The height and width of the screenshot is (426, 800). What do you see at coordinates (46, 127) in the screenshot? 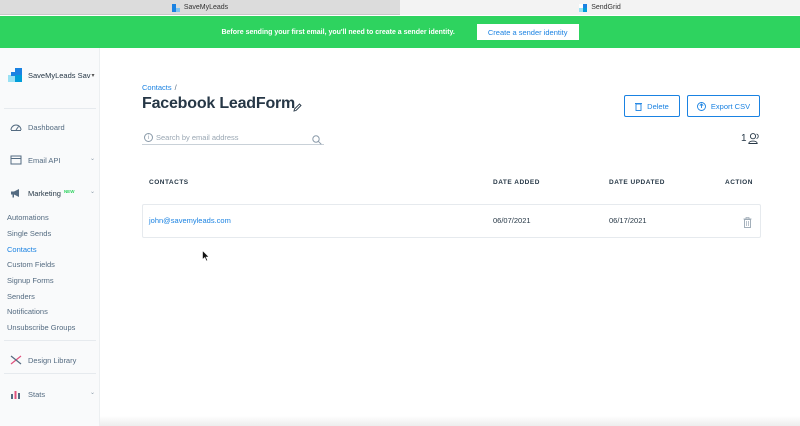
I see `sidebar-item-label: Dashboard` at bounding box center [46, 127].